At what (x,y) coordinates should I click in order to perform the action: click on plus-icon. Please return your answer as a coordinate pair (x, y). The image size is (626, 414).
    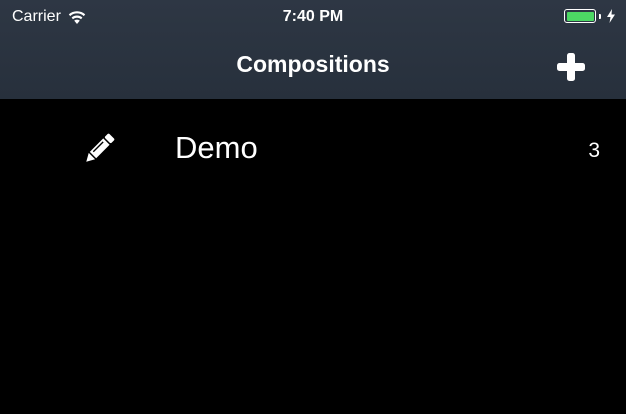
    Looking at the image, I should click on (571, 67).